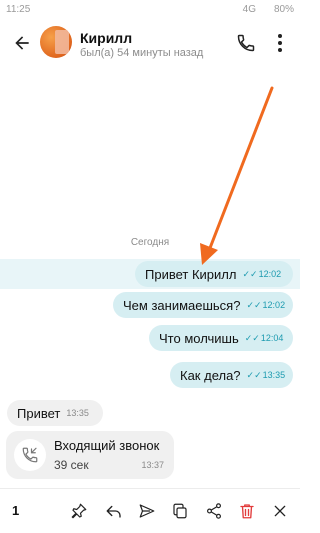 Image resolution: width=320 pixels, height=533 pixels. What do you see at coordinates (142, 53) in the screenshot?
I see `last-seen-status: был(а) 54 минуты назад` at bounding box center [142, 53].